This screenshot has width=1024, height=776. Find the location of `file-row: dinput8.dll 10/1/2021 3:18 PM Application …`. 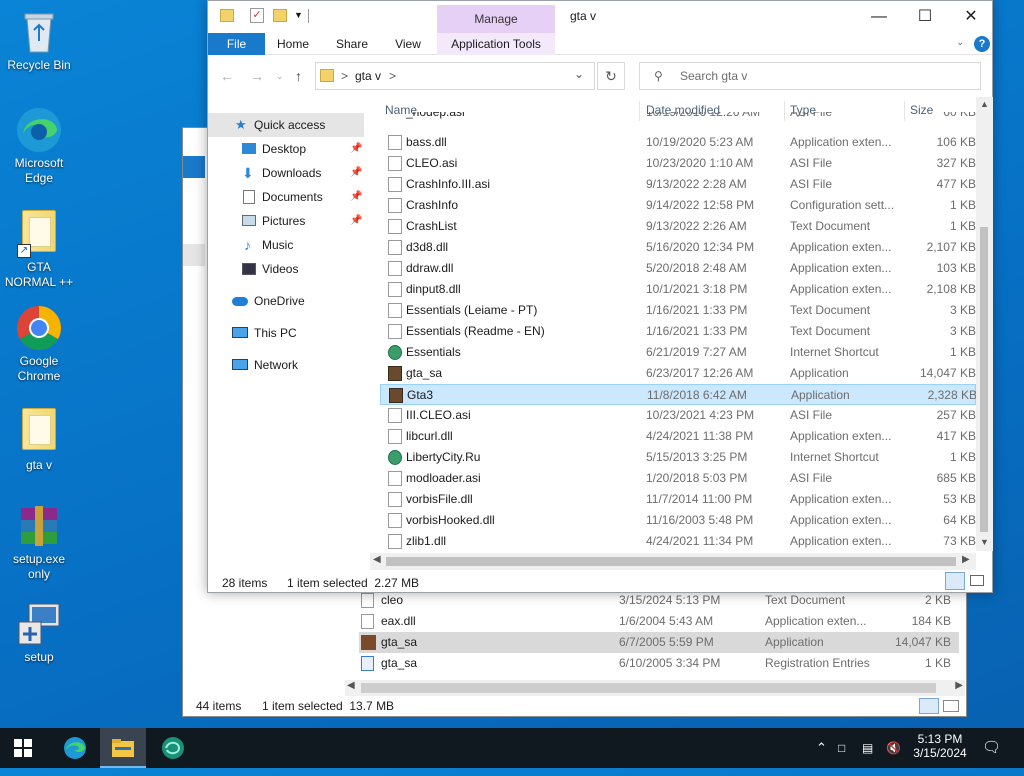

file-row: dinput8.dll 10/1/2021 3:18 PM Application … is located at coordinates (678, 289).